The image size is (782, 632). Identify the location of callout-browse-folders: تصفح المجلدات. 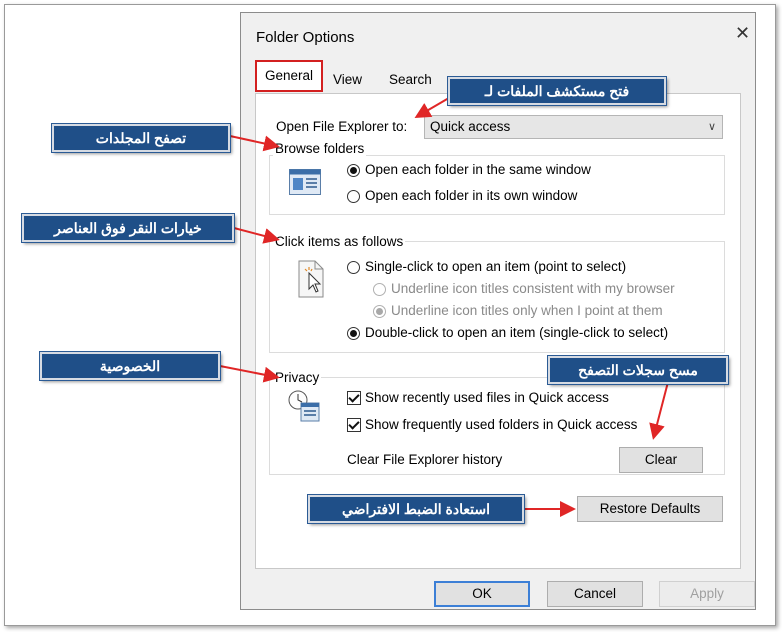
(141, 138).